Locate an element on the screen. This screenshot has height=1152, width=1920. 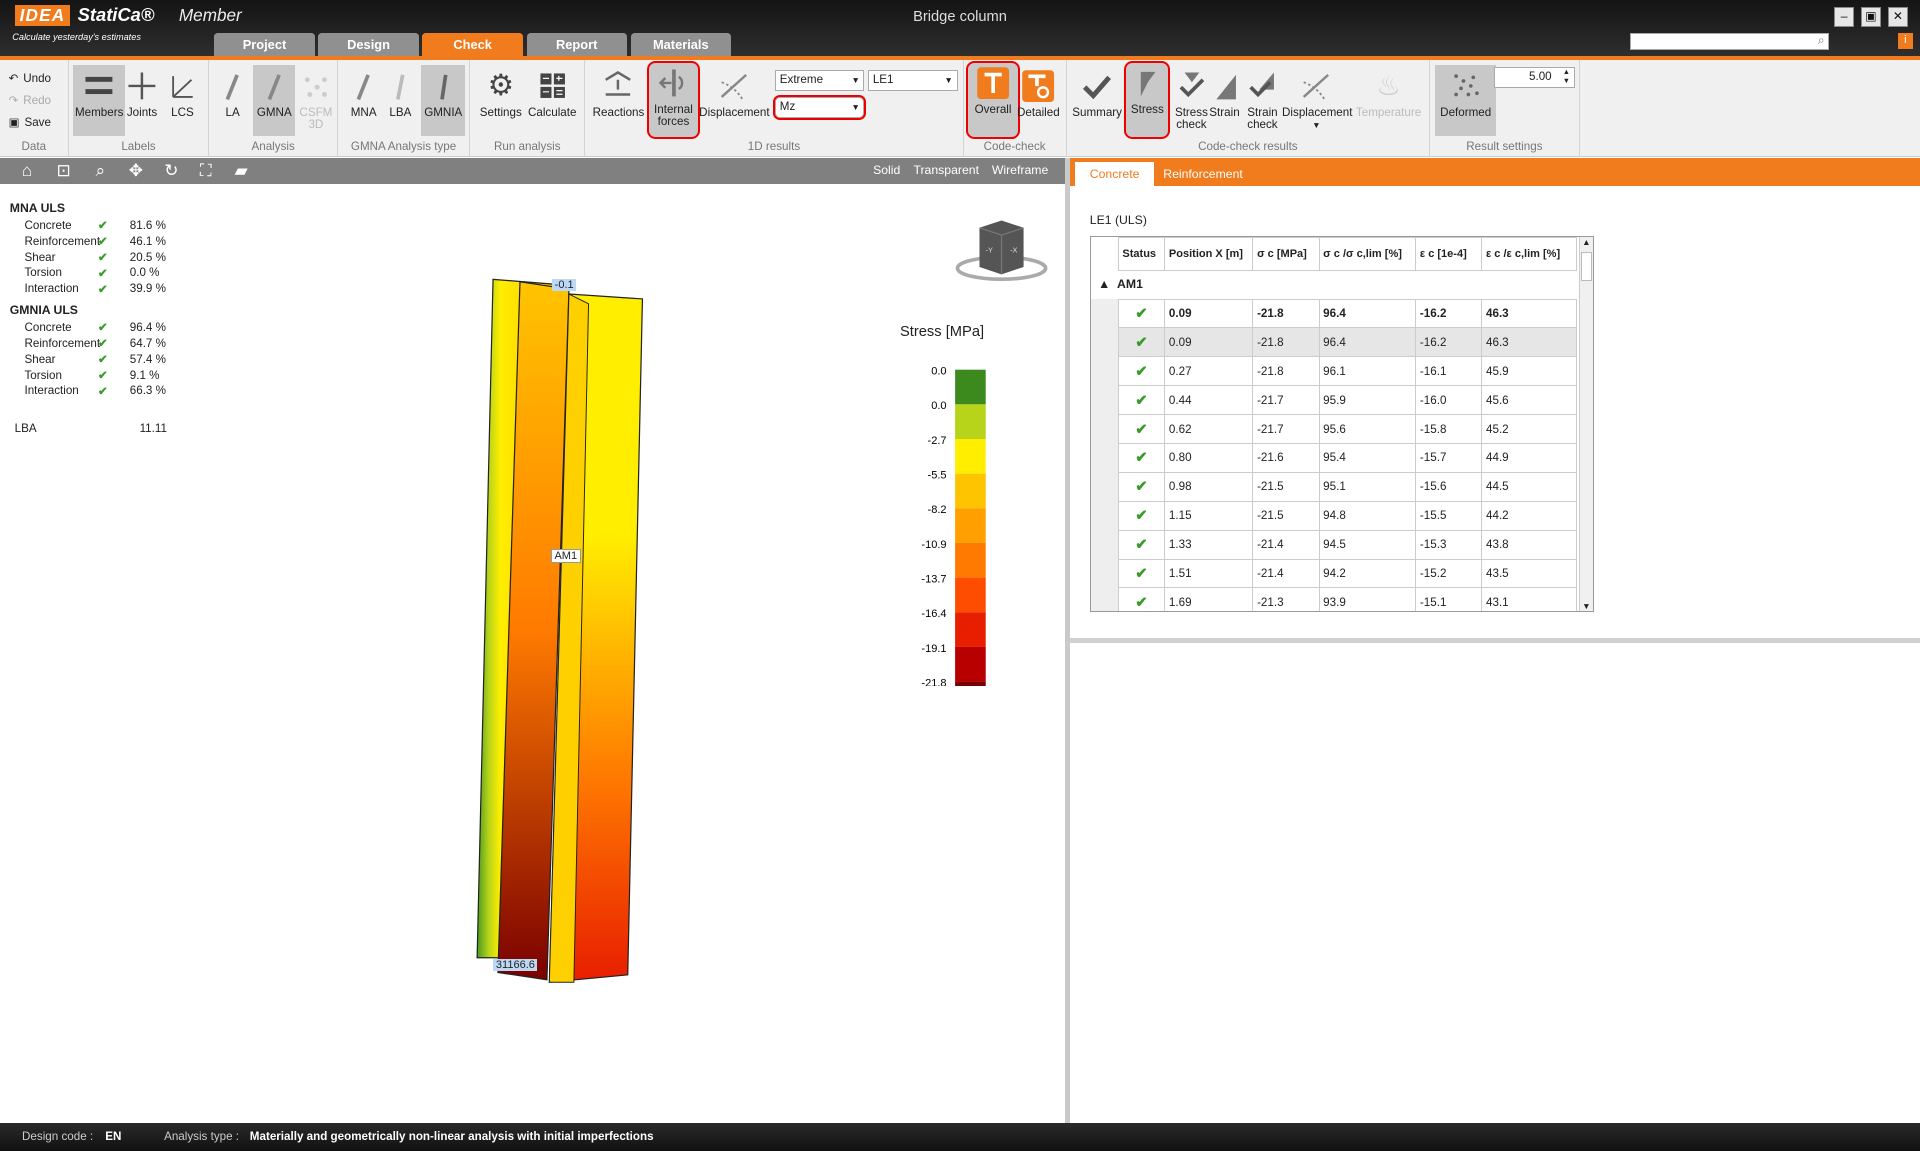
gmna-button: GMNA is located at coordinates (274, 100).